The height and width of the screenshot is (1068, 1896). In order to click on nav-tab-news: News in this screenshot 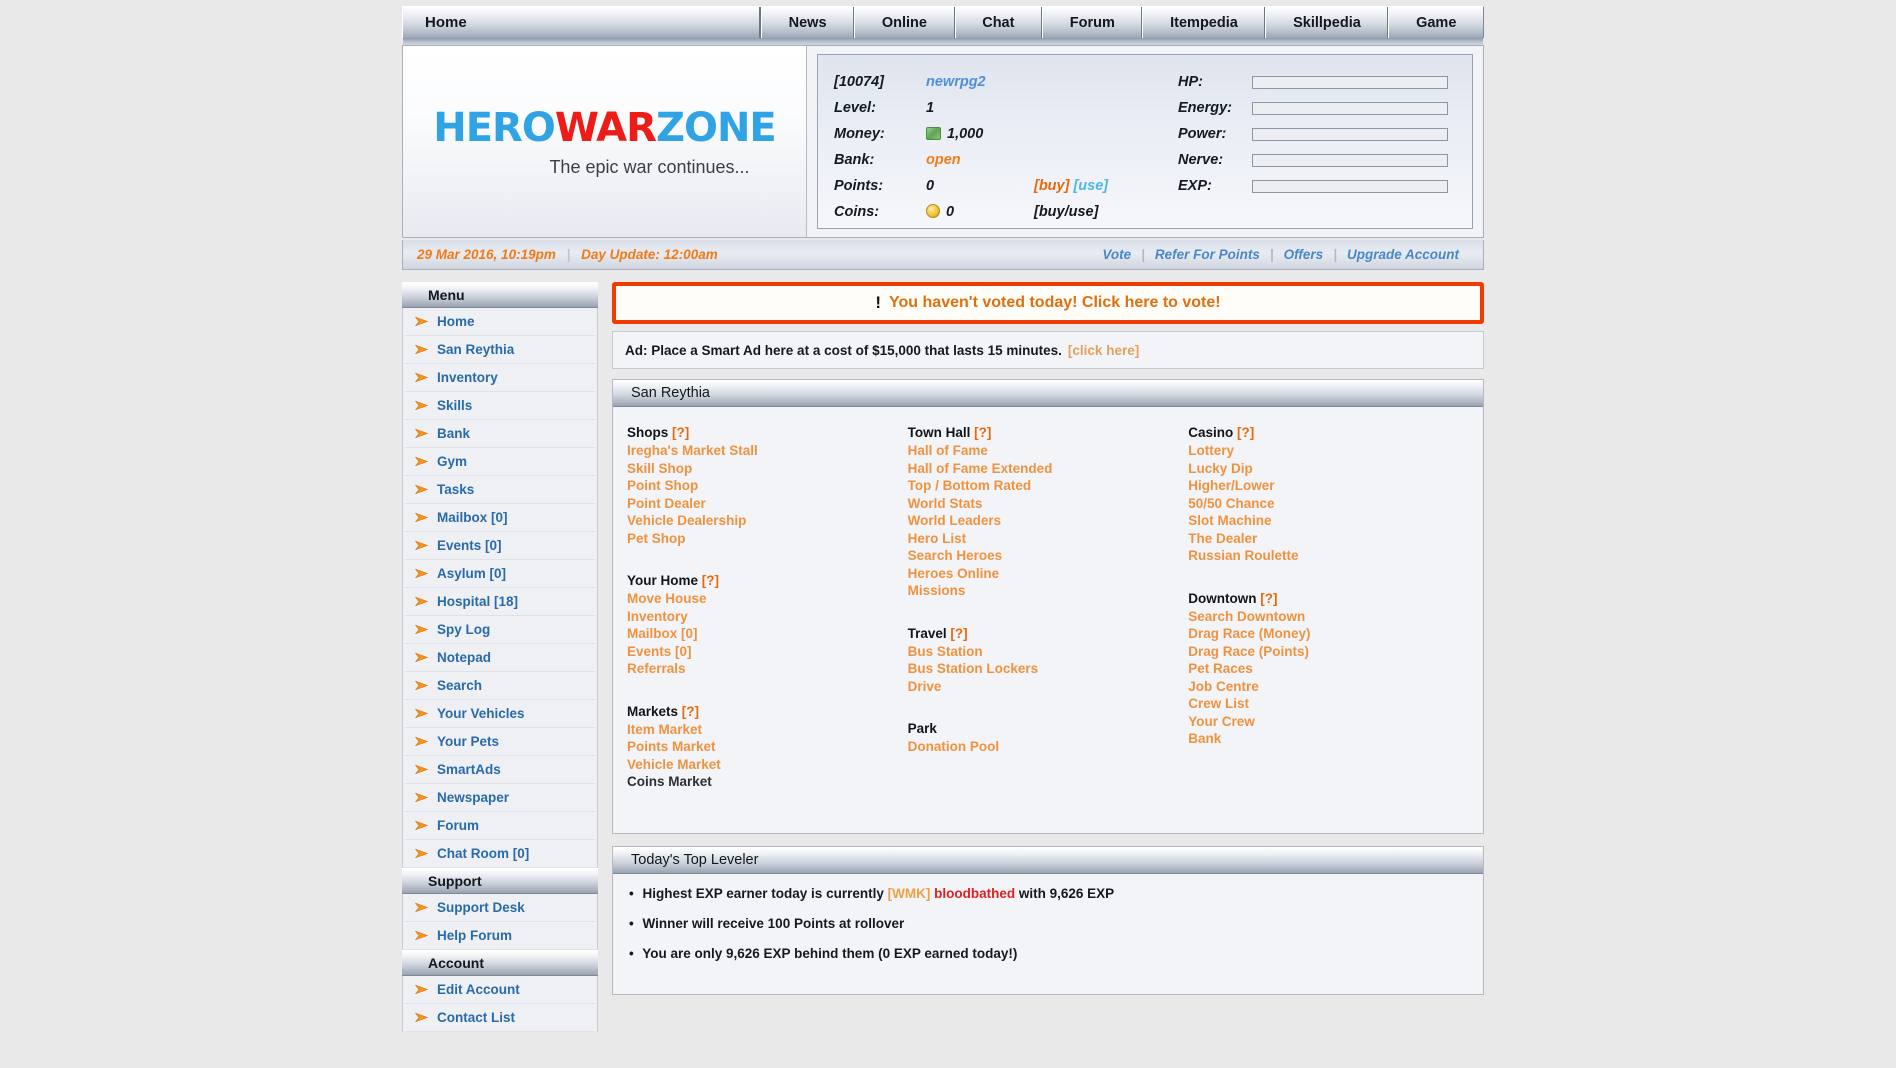, I will do `click(808, 22)`.